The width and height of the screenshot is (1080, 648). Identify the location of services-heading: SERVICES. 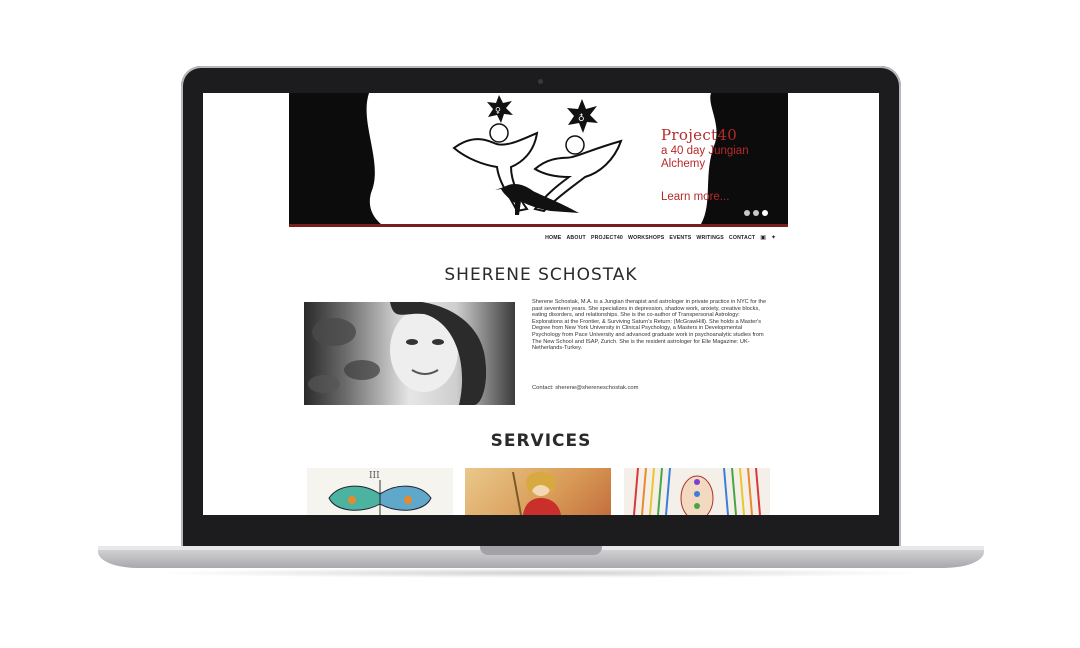
(541, 441).